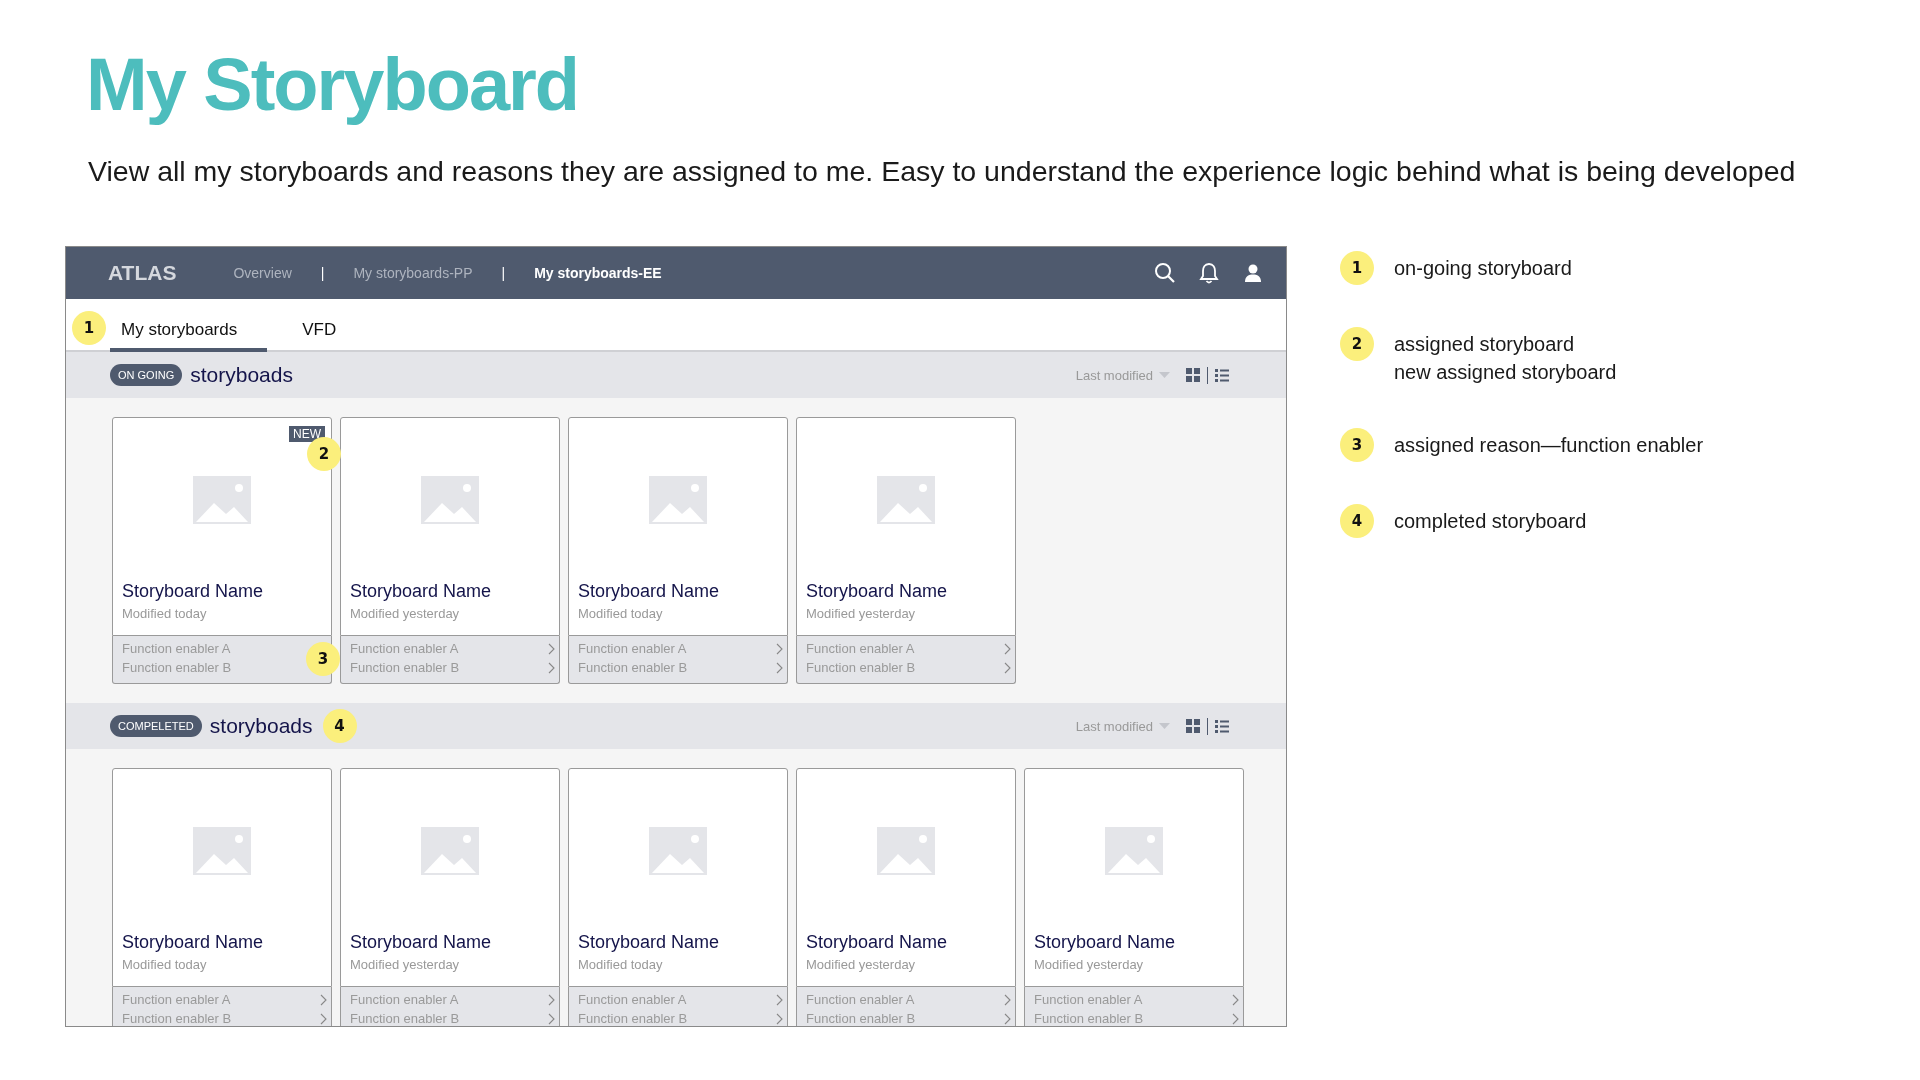  I want to click on annotation-marker: 1, so click(89, 328).